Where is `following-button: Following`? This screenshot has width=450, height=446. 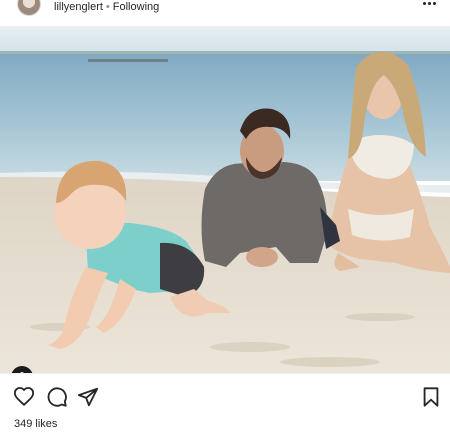 following-button: Following is located at coordinates (136, 7).